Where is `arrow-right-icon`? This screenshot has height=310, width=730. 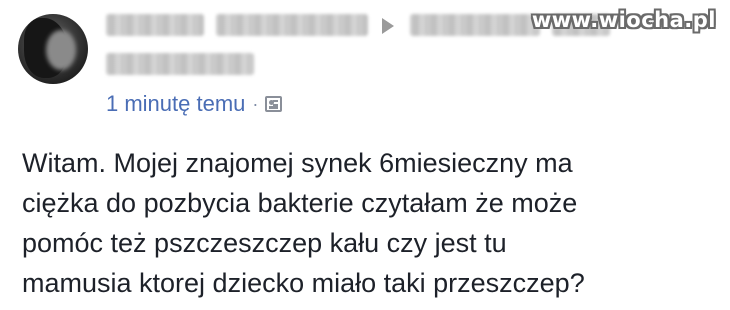 arrow-right-icon is located at coordinates (388, 26).